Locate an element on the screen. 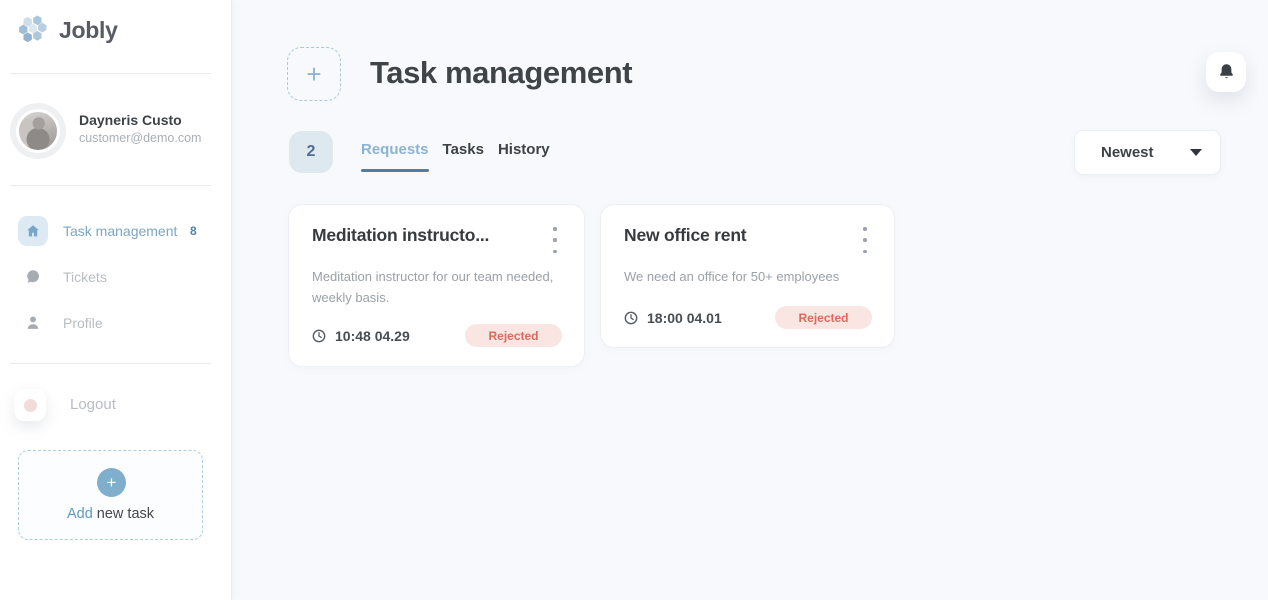  notifications-button is located at coordinates (1226, 72).